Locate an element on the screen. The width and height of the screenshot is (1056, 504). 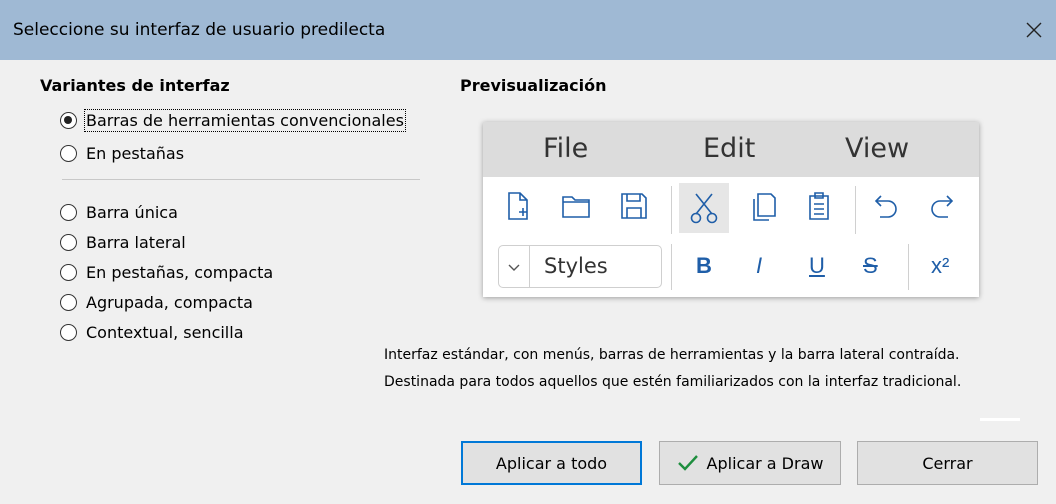
preview-styles-label: Styles is located at coordinates (576, 266).